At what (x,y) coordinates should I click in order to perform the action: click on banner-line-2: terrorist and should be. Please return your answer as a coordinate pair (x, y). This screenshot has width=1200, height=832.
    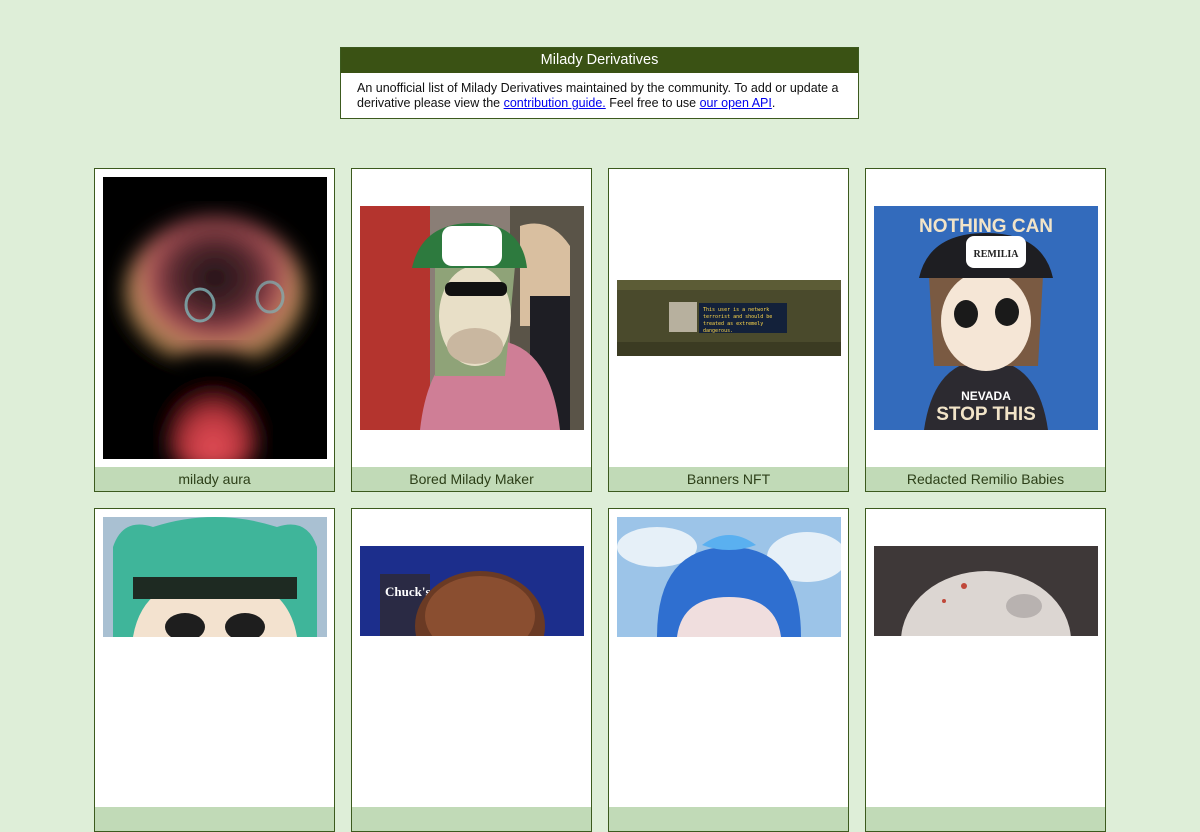
    Looking at the image, I should click on (737, 317).